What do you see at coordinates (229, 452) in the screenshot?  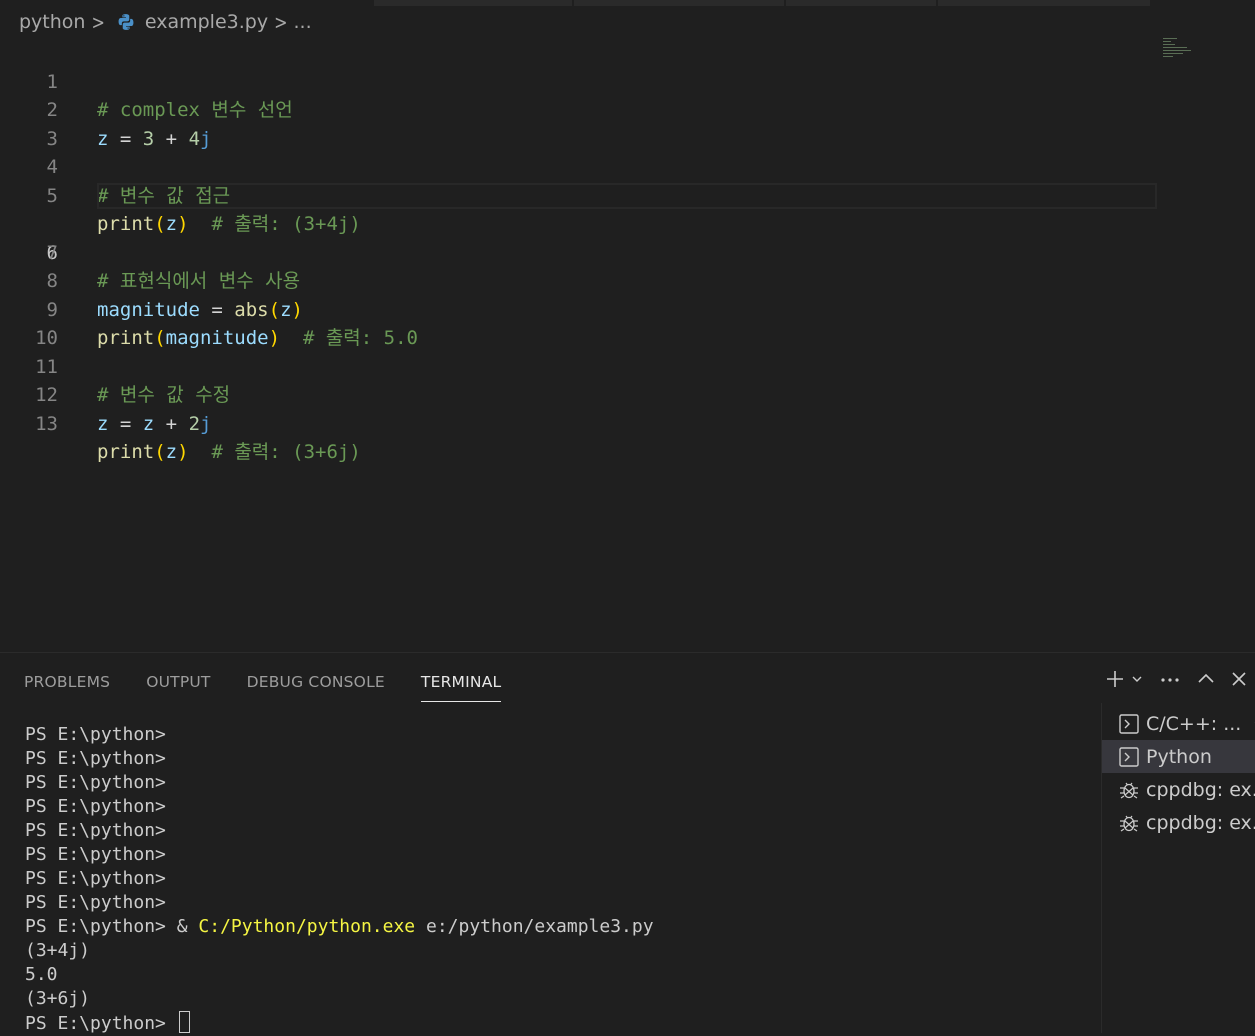 I see `code-text: print(z) # 출력: (3+6j)` at bounding box center [229, 452].